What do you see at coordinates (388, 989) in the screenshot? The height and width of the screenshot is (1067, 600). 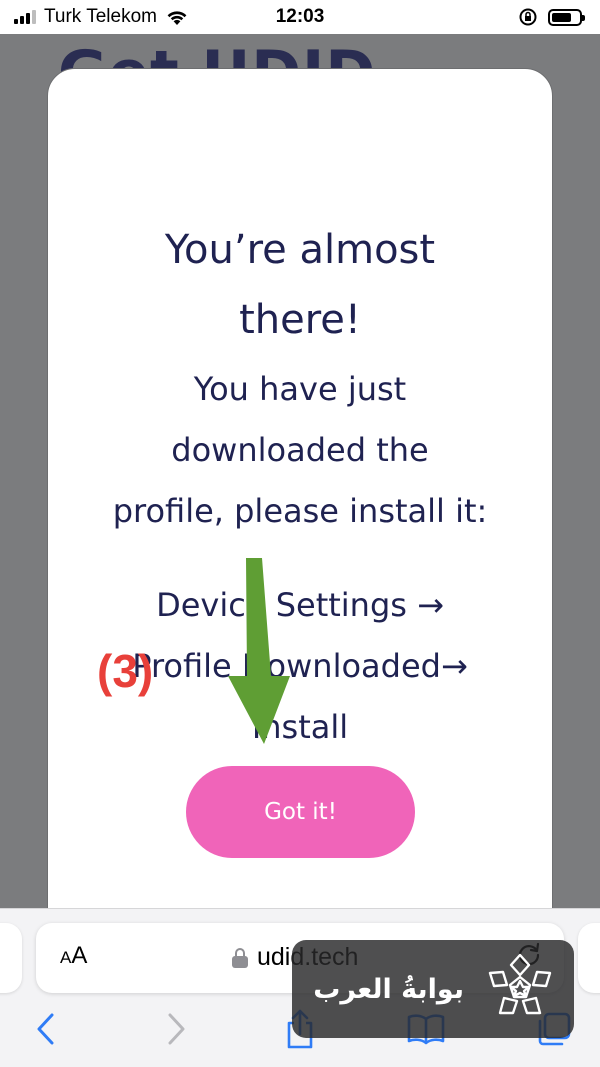 I see `watermark-text: بوابةُ العرب` at bounding box center [388, 989].